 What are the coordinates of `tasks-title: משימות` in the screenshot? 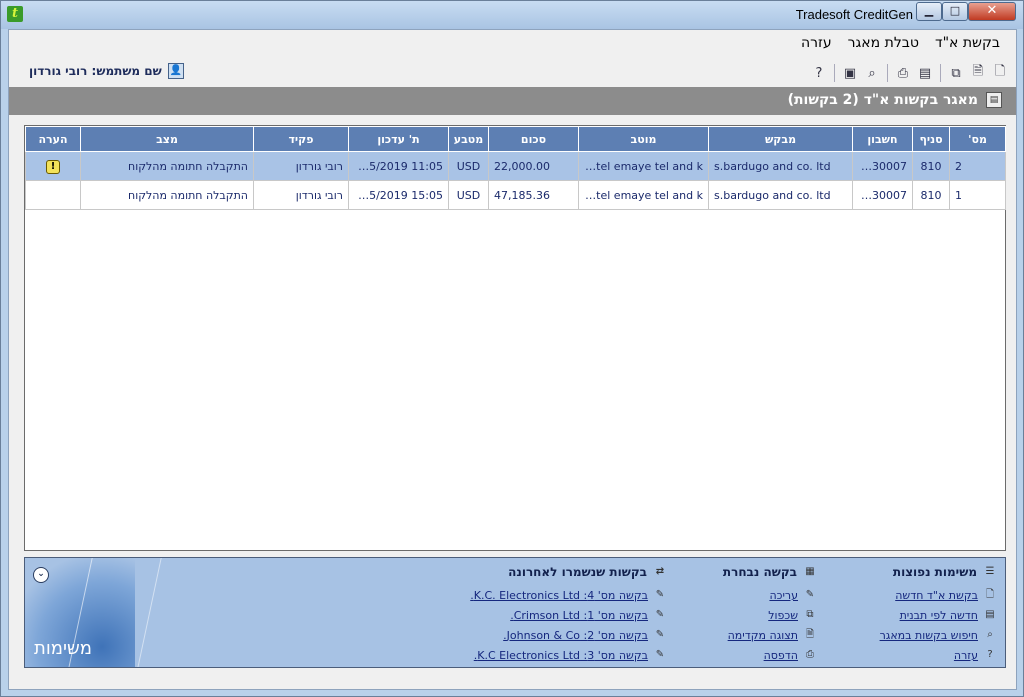 It's located at (63, 648).